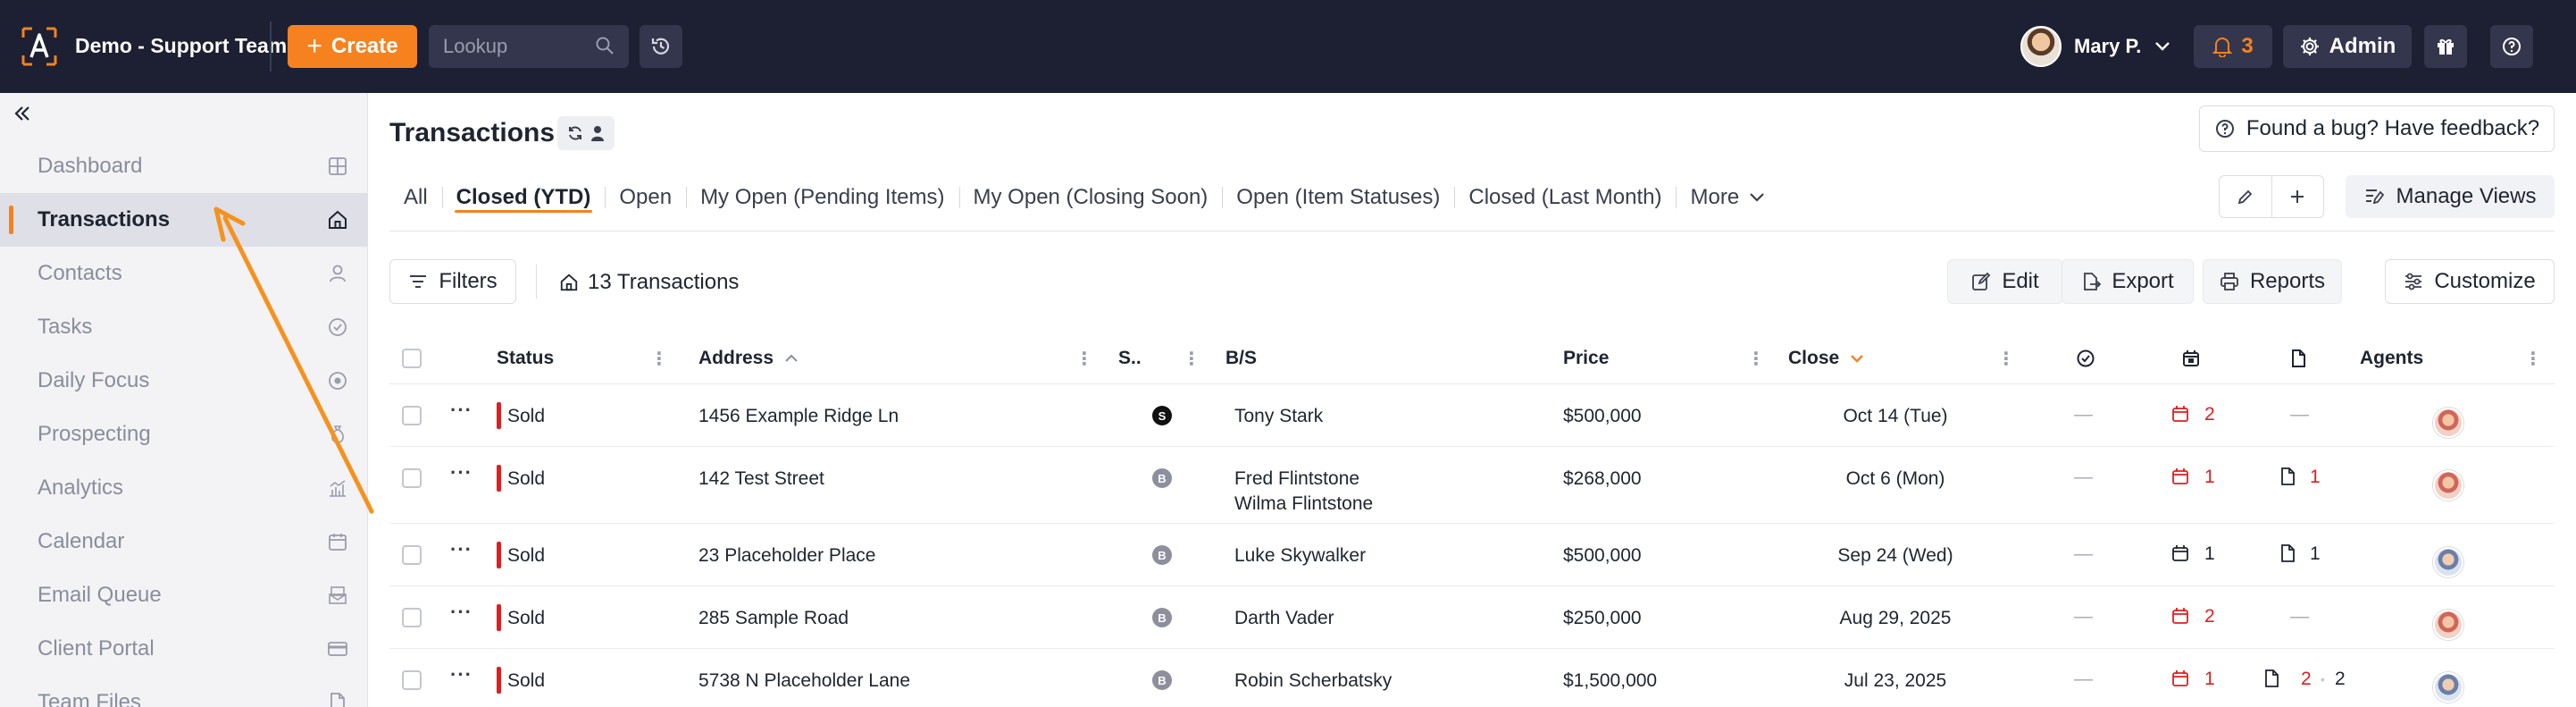  I want to click on edit-view-button, so click(2245, 196).